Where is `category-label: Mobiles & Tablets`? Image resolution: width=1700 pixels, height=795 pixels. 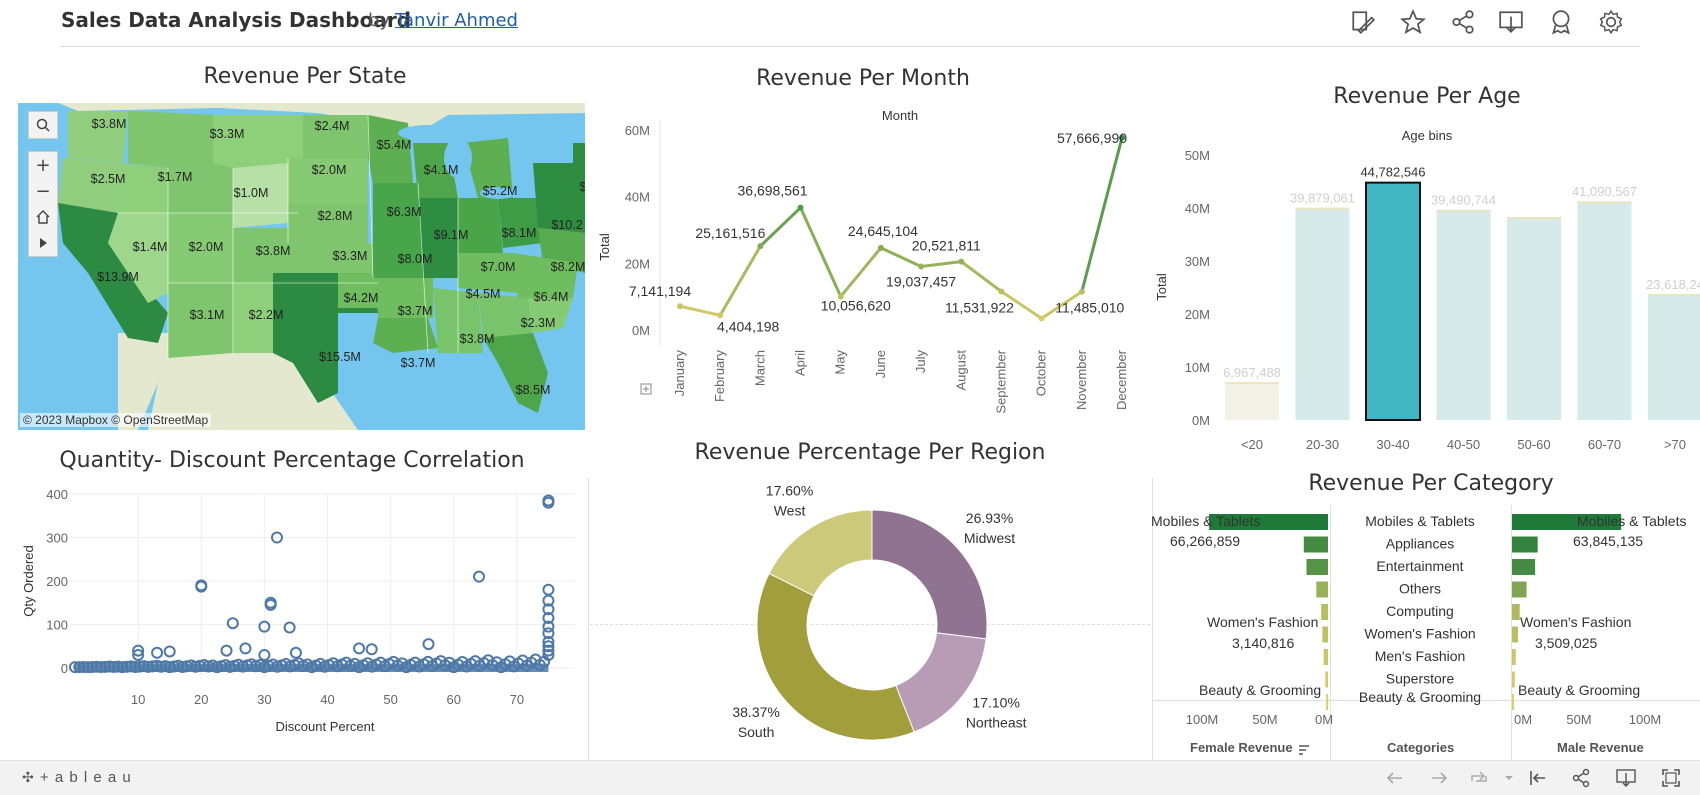
category-label: Mobiles & Tablets is located at coordinates (1419, 521).